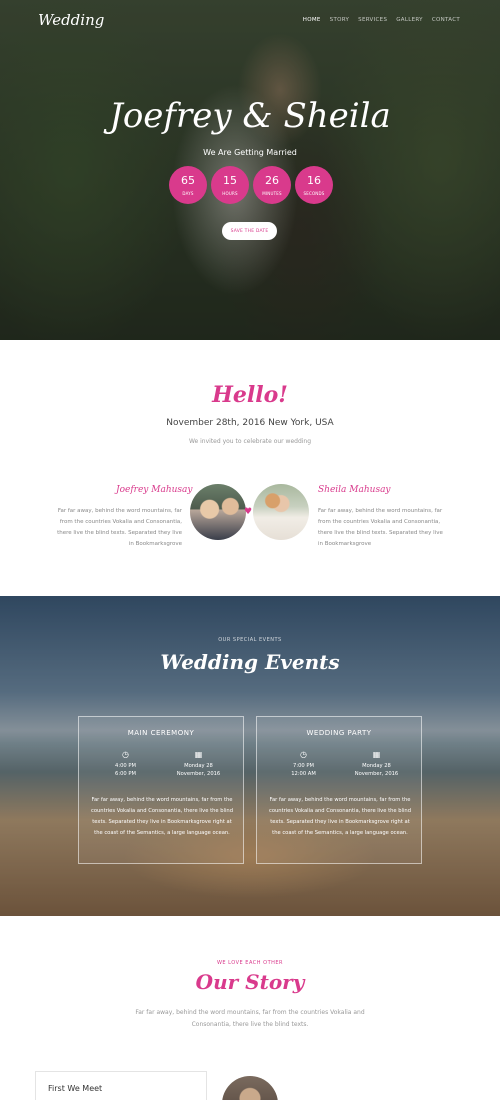  Describe the element at coordinates (354, 490) in the screenshot. I see `bride-name: Sheila Mahusay` at that location.